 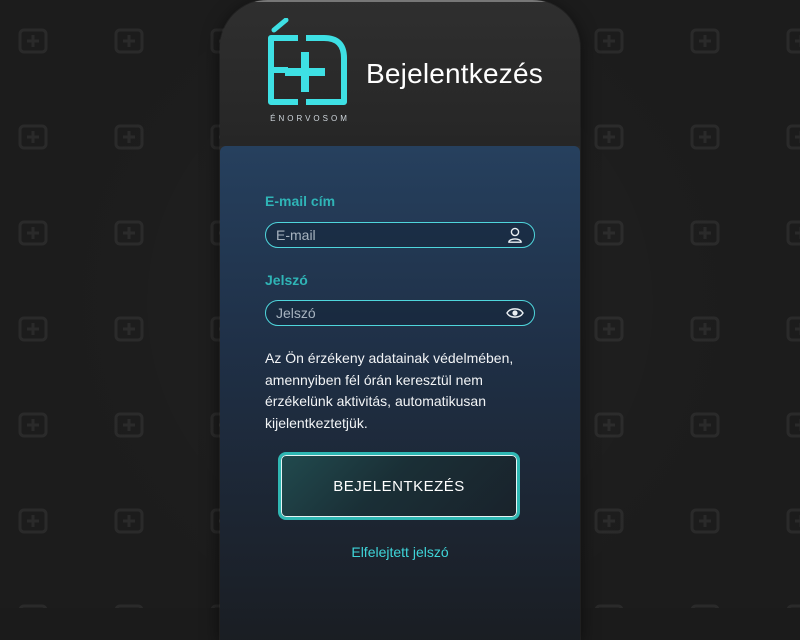 I want to click on page-title: Bejelentkezés, so click(x=454, y=73).